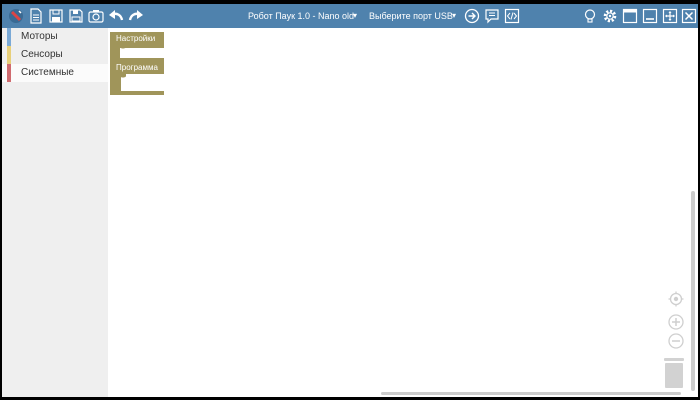 Image resolution: width=700 pixels, height=400 pixels. I want to click on close-icon, so click(689, 16).